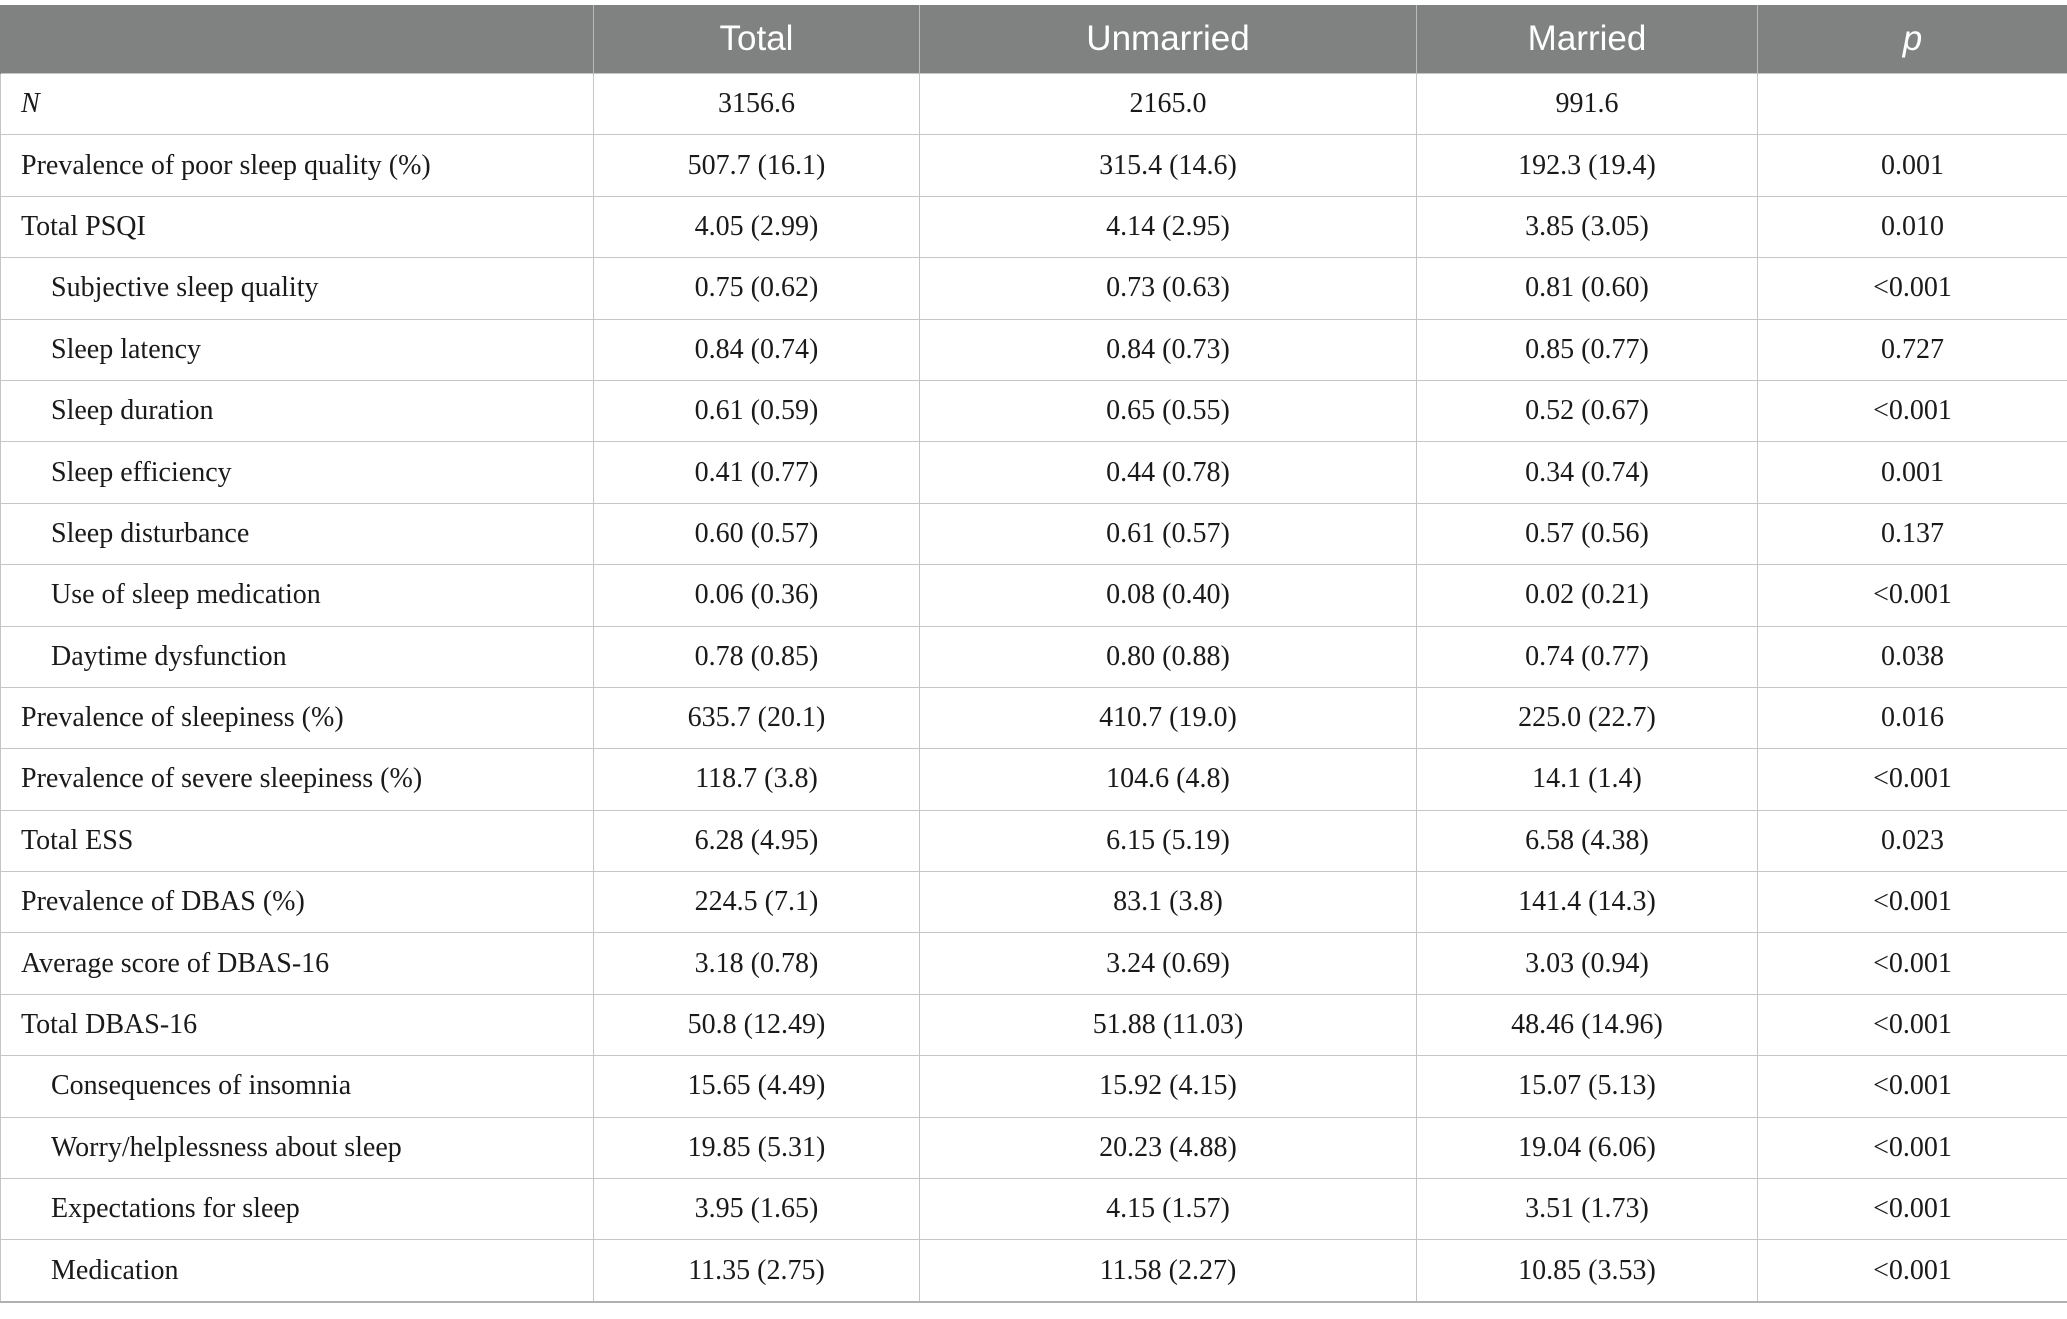 The width and height of the screenshot is (2067, 1319). What do you see at coordinates (297, 349) in the screenshot?
I see `row-label: Sleep latency` at bounding box center [297, 349].